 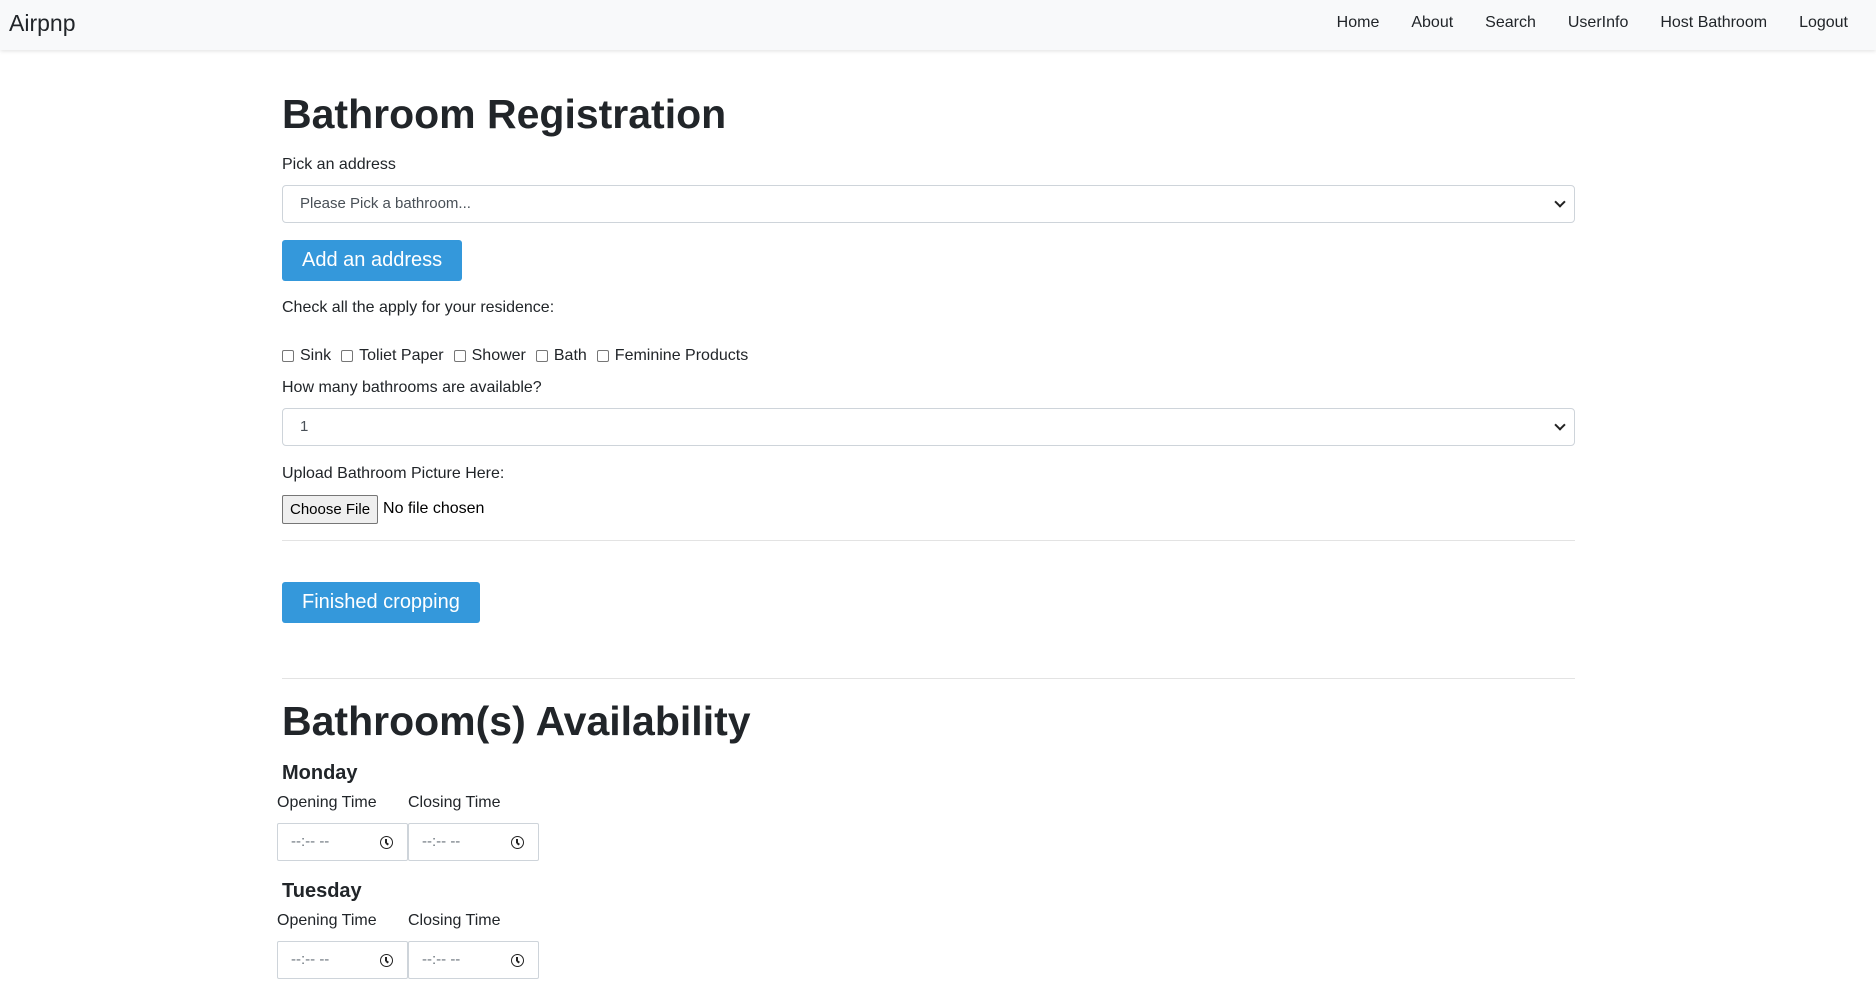 What do you see at coordinates (516, 721) in the screenshot?
I see `availability-title: Bathroom(s) Availability` at bounding box center [516, 721].